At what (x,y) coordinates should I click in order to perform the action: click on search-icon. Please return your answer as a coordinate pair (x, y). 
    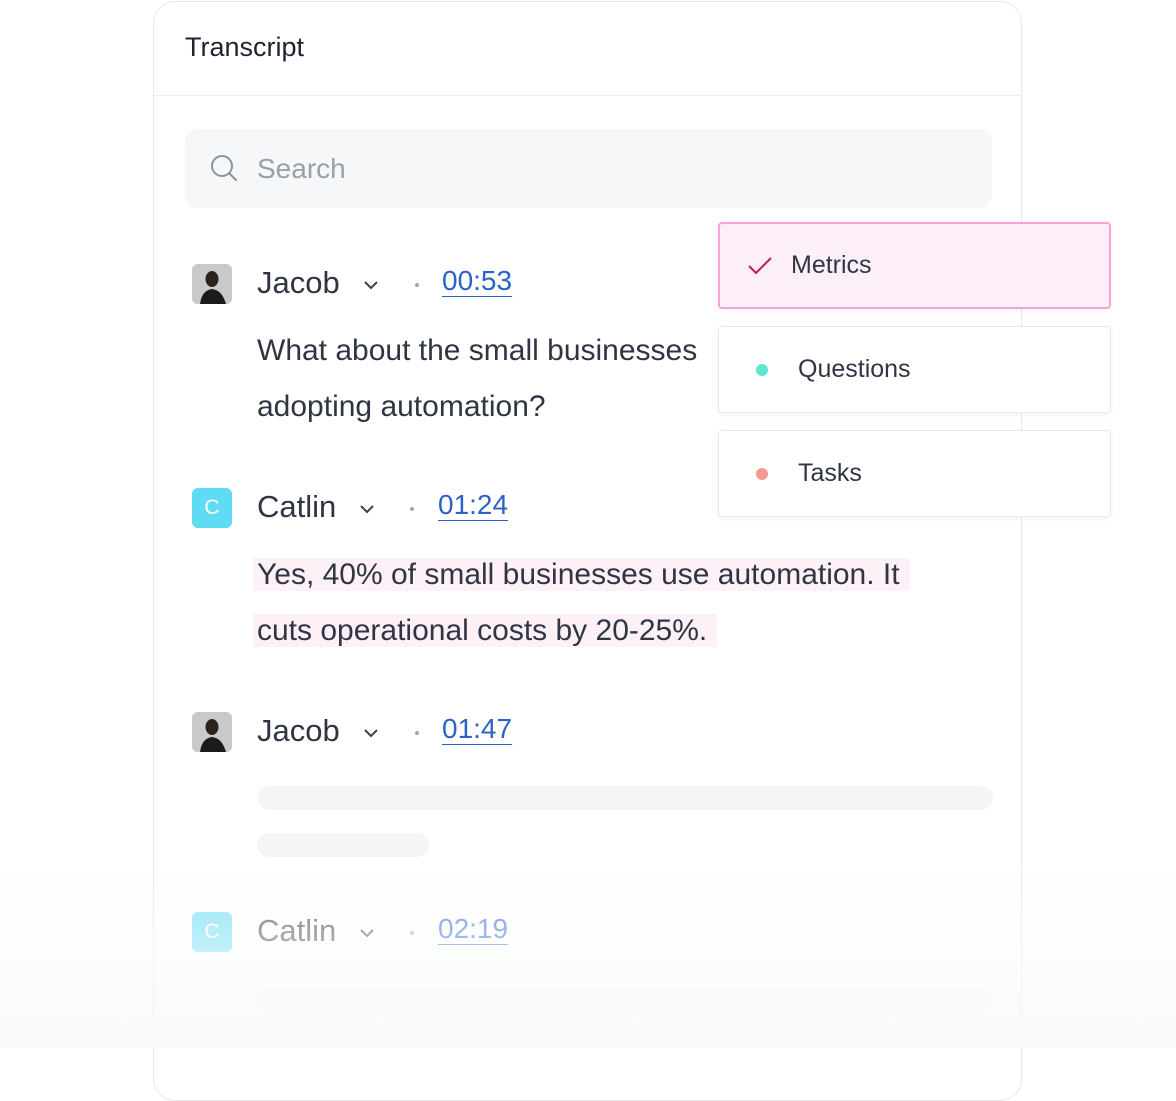
    Looking at the image, I should click on (224, 168).